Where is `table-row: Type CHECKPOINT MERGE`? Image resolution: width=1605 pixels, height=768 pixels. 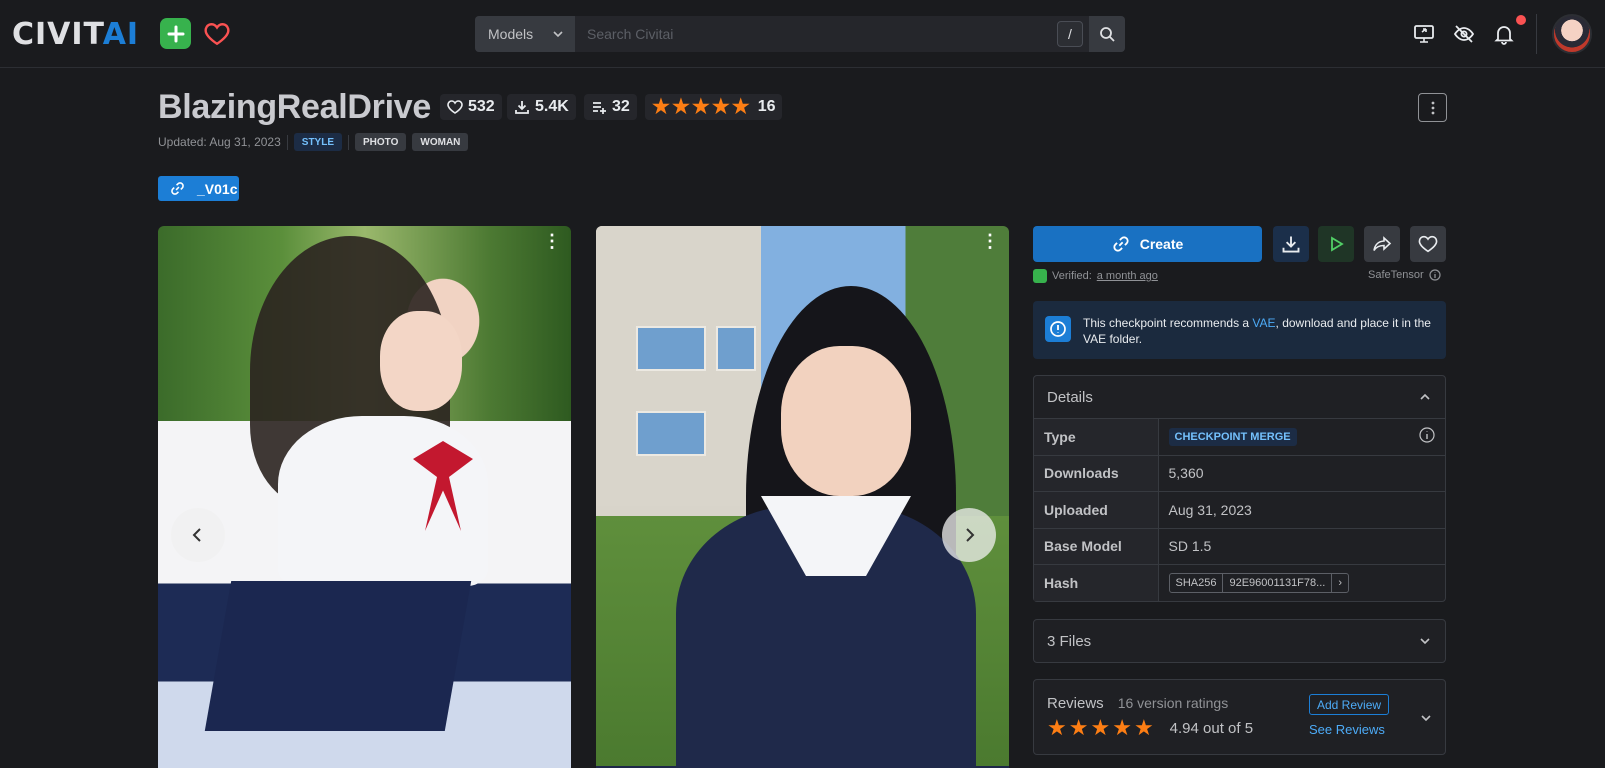 table-row: Type CHECKPOINT MERGE is located at coordinates (1239, 436).